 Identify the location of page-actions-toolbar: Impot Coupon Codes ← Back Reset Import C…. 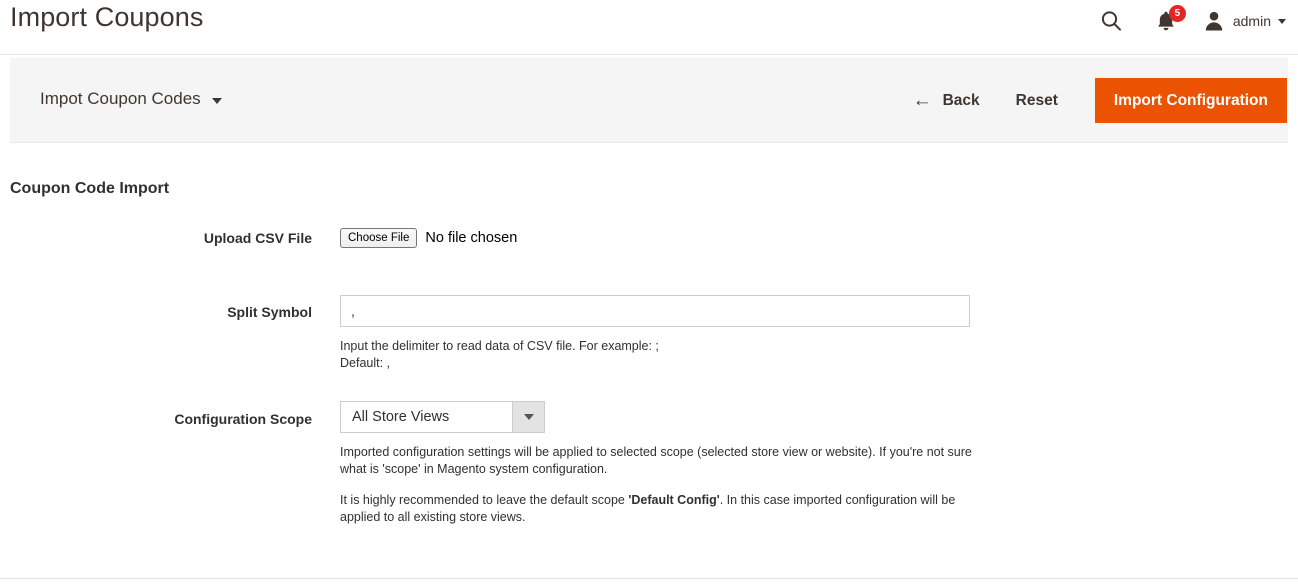
(649, 100).